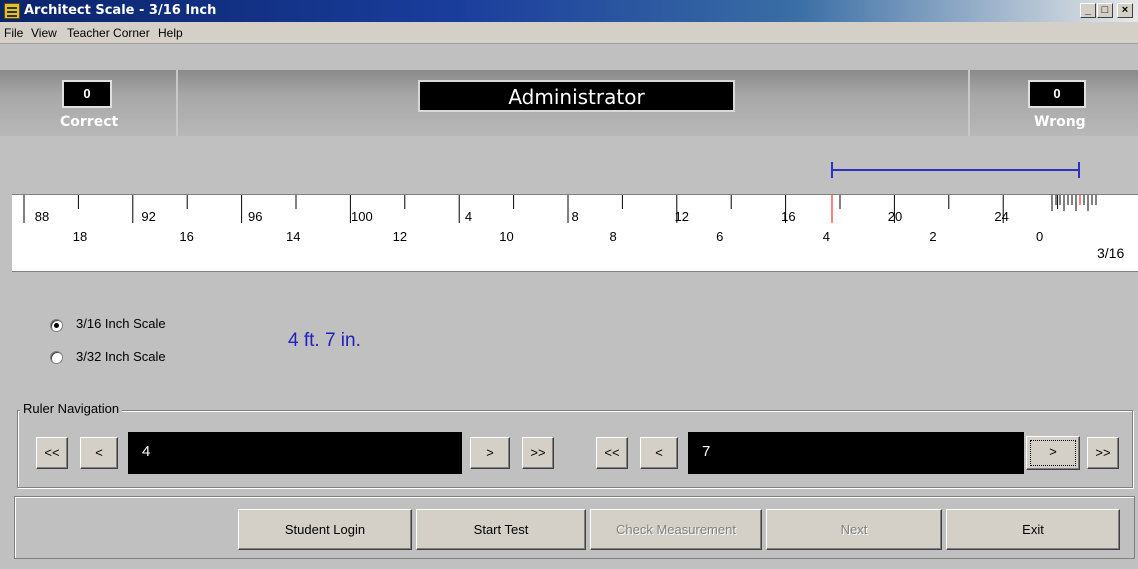 The image size is (1138, 569). I want to click on check-measurement-label: Check Measurement, so click(676, 529).